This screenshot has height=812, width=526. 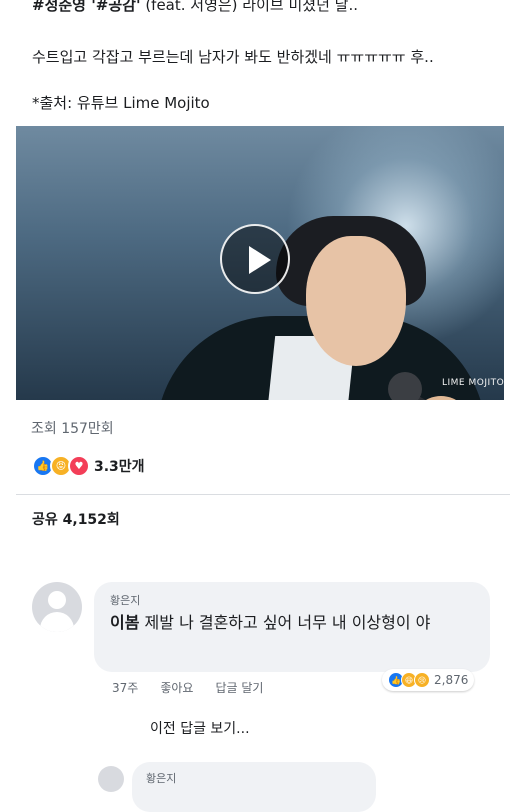 I want to click on avatar-head, so click(x=57, y=600).